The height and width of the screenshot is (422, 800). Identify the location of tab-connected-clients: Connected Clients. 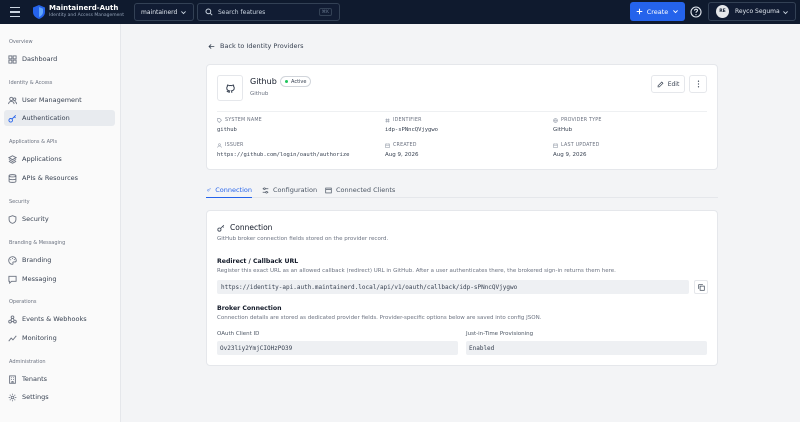
(360, 190).